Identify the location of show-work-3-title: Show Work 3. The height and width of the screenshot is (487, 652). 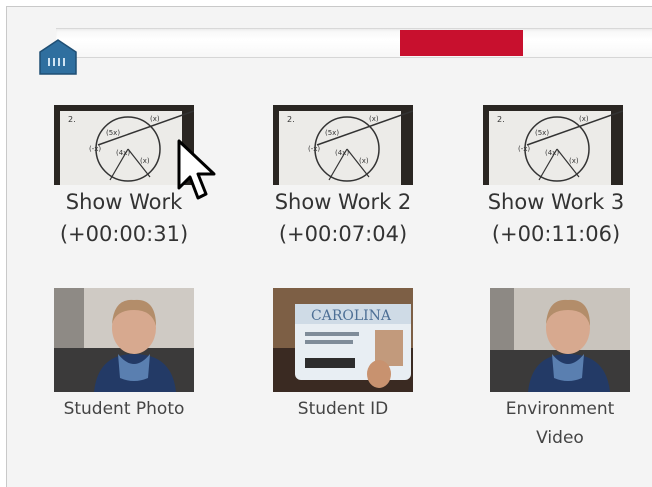
(556, 202).